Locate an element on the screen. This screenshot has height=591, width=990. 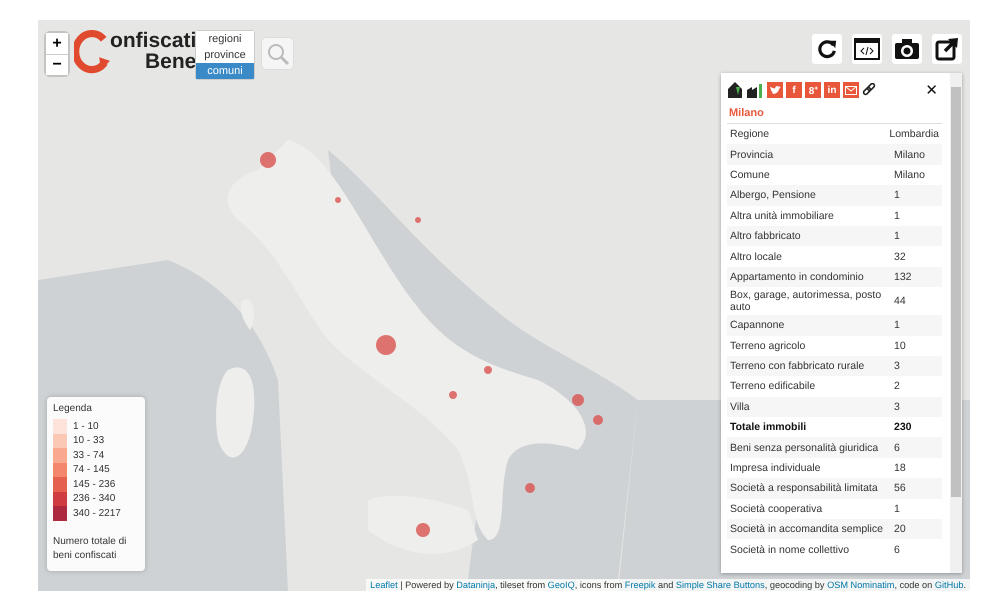
row-value: 18 is located at coordinates (900, 468).